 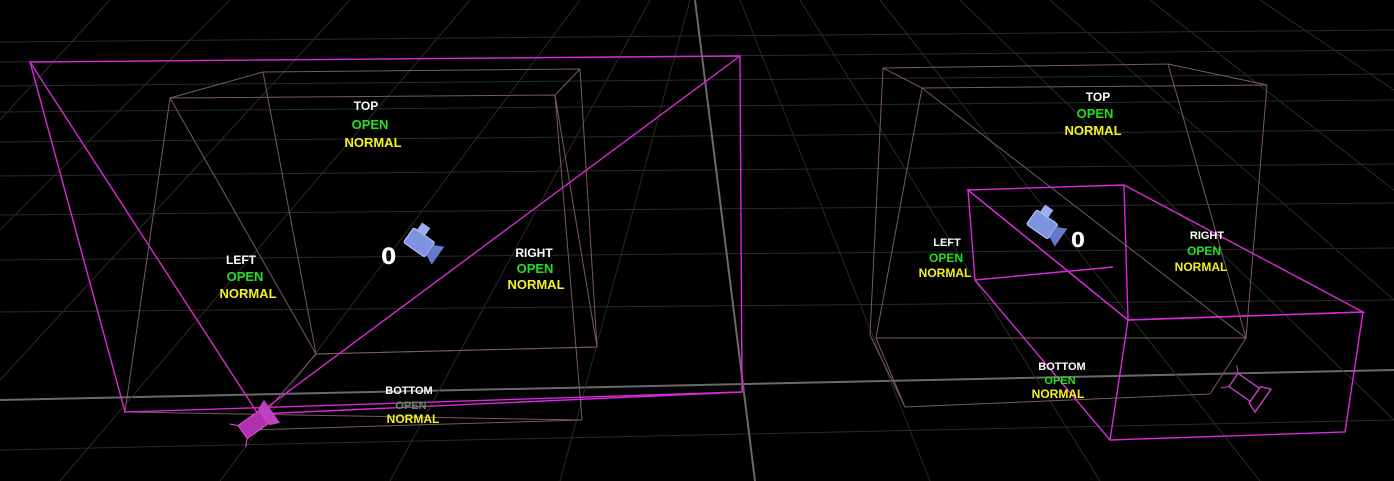 I want to click on side-label-bottom: BOTTOM OPEN NORMAL, so click(x=1059, y=381).